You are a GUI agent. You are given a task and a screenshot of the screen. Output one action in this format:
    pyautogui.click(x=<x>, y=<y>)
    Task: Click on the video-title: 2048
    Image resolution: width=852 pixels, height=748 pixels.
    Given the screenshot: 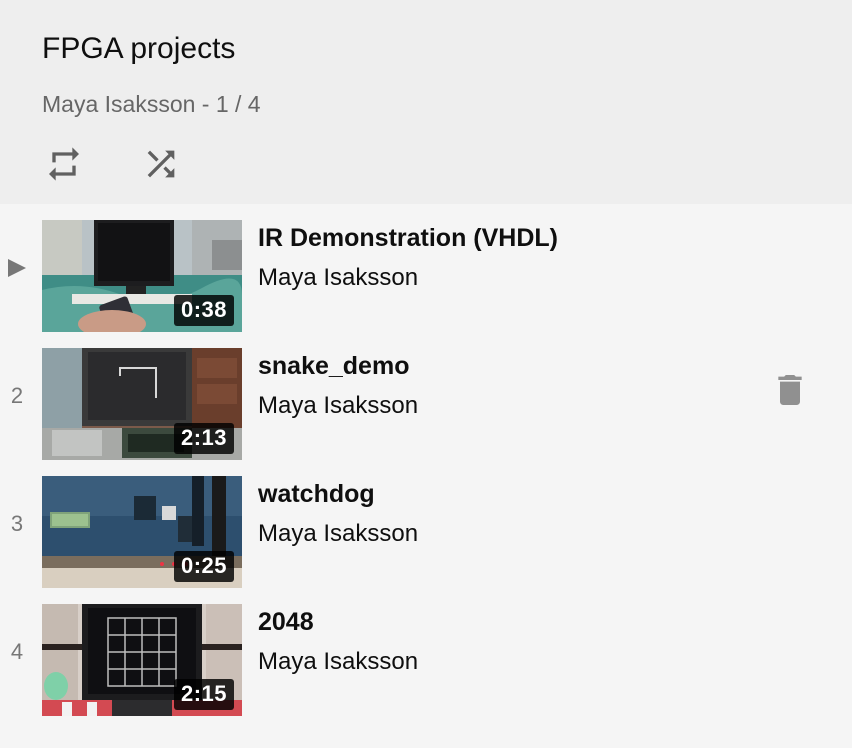 What is the action you would take?
    pyautogui.click(x=286, y=622)
    